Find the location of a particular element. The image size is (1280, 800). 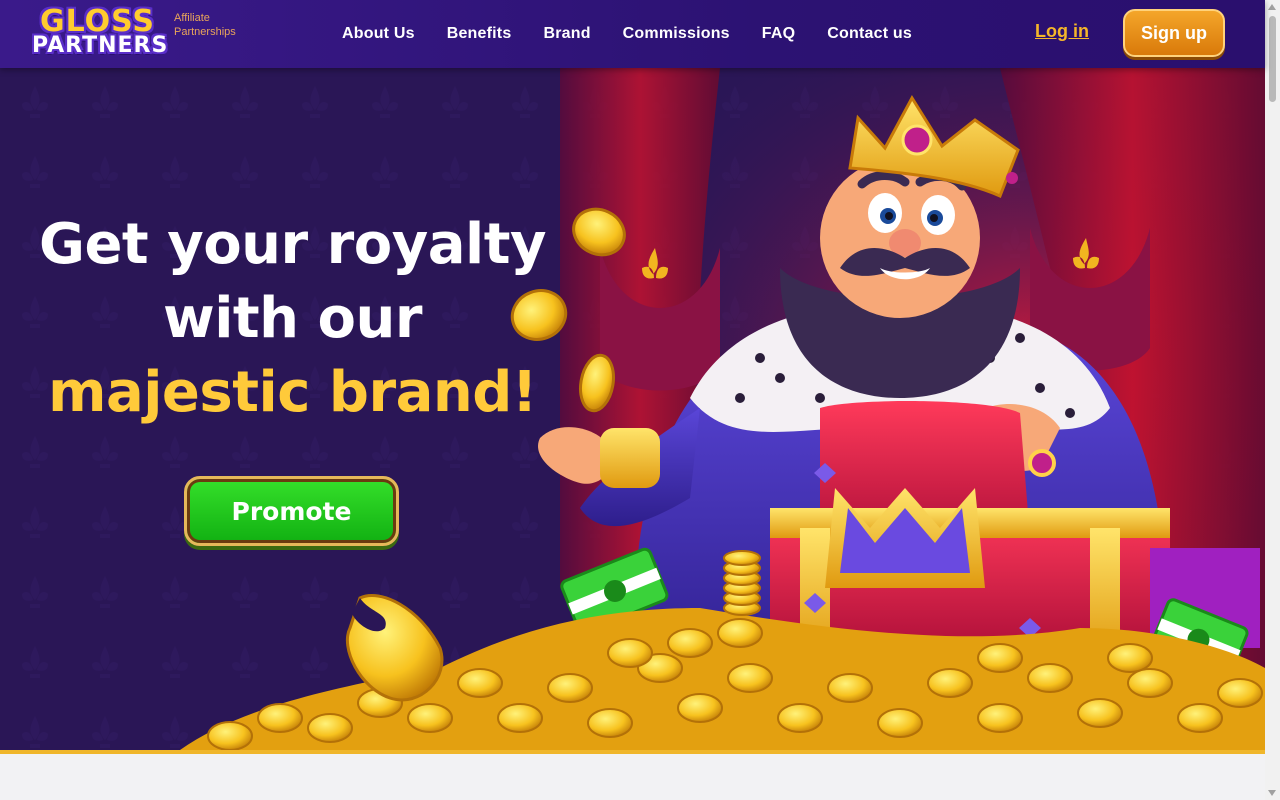

nav-contact-us: Contact us is located at coordinates (869, 34).